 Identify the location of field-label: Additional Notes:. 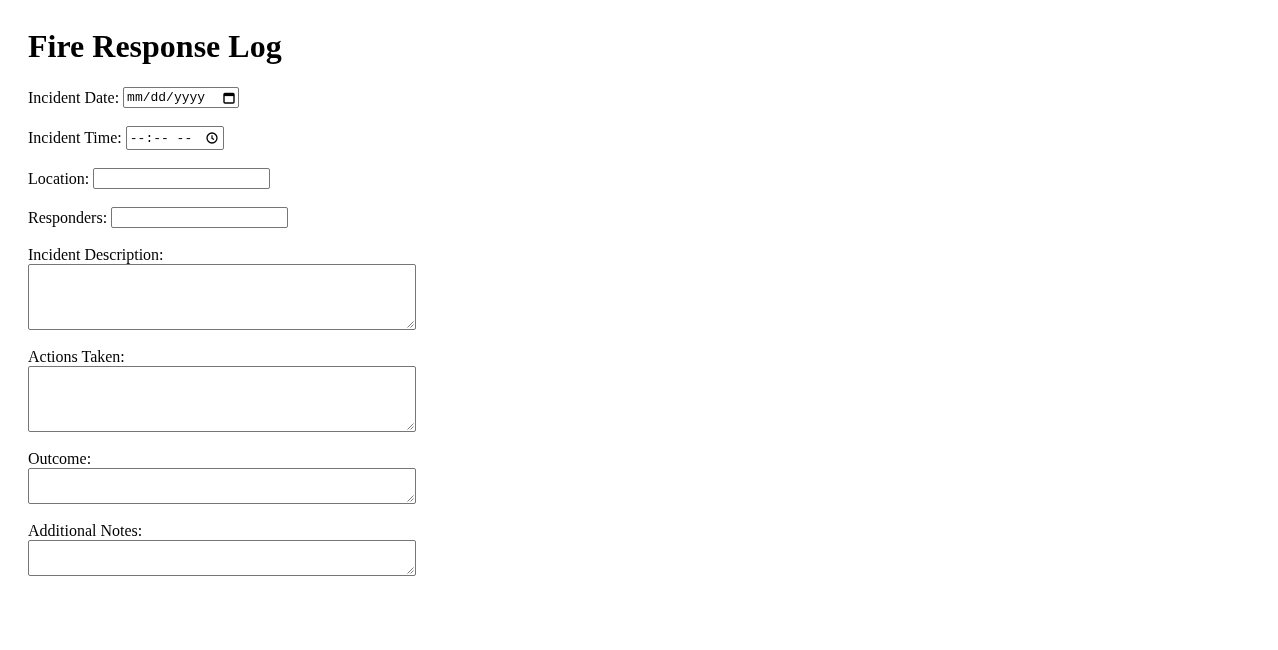
(85, 531).